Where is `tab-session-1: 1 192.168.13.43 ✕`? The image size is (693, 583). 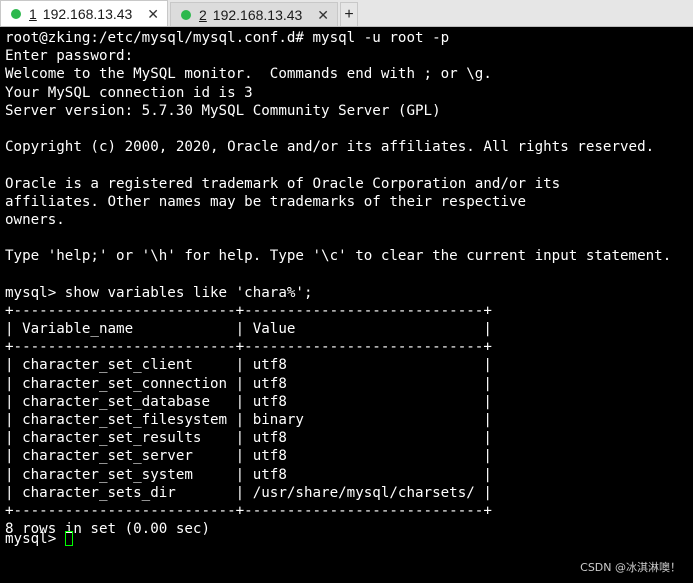 tab-session-1: 1 192.168.13.43 ✕ is located at coordinates (84, 13).